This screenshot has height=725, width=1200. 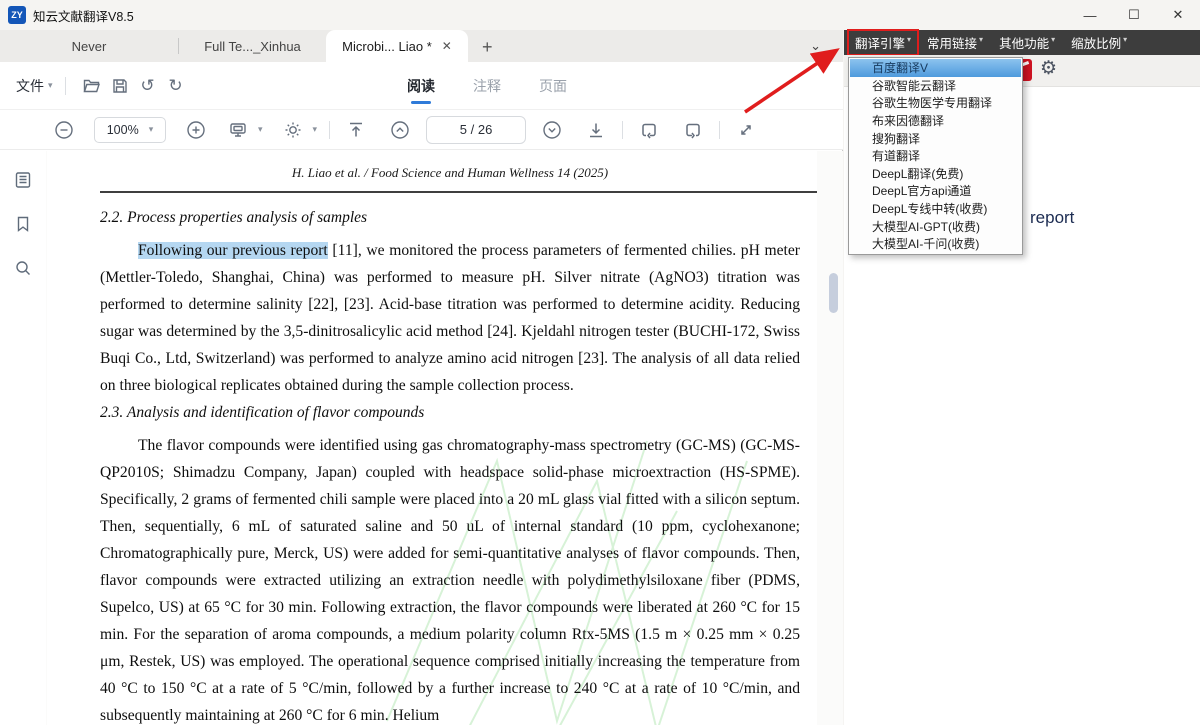 I want to click on tab-annotate: 注释, so click(x=487, y=86).